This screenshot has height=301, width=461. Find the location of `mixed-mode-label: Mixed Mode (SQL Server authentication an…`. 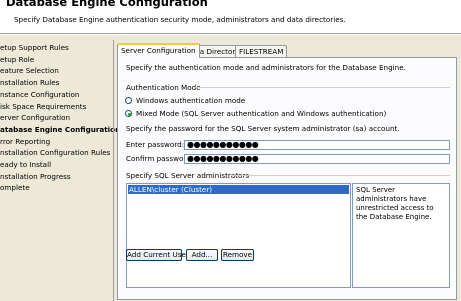

mixed-mode-label: Mixed Mode (SQL Server authentication an… is located at coordinates (261, 113).